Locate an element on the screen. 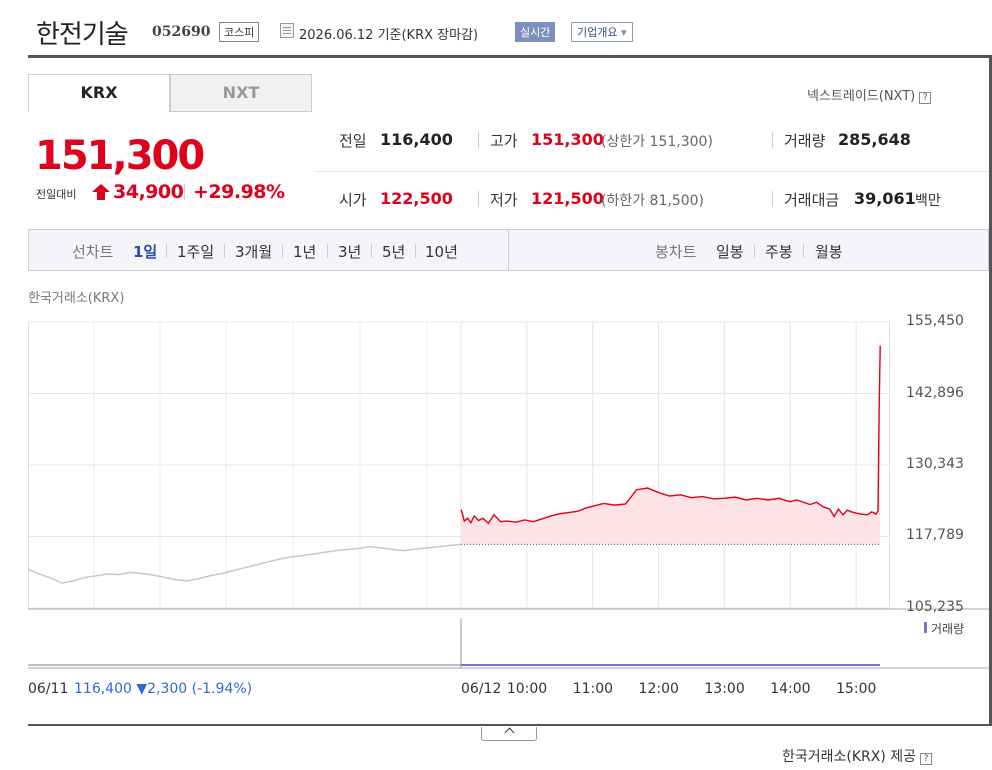 This screenshot has width=992, height=770. prev-day-close: 116,400 ▼2,300 (-1.94%) is located at coordinates (163, 689).